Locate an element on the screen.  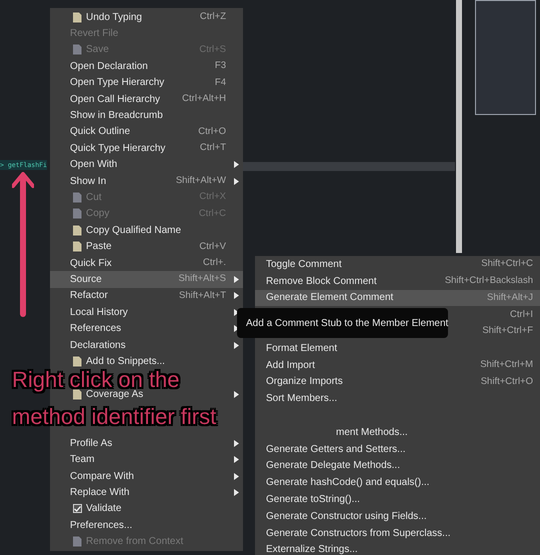
shortcut-label: Ctrl+V is located at coordinates (212, 247).